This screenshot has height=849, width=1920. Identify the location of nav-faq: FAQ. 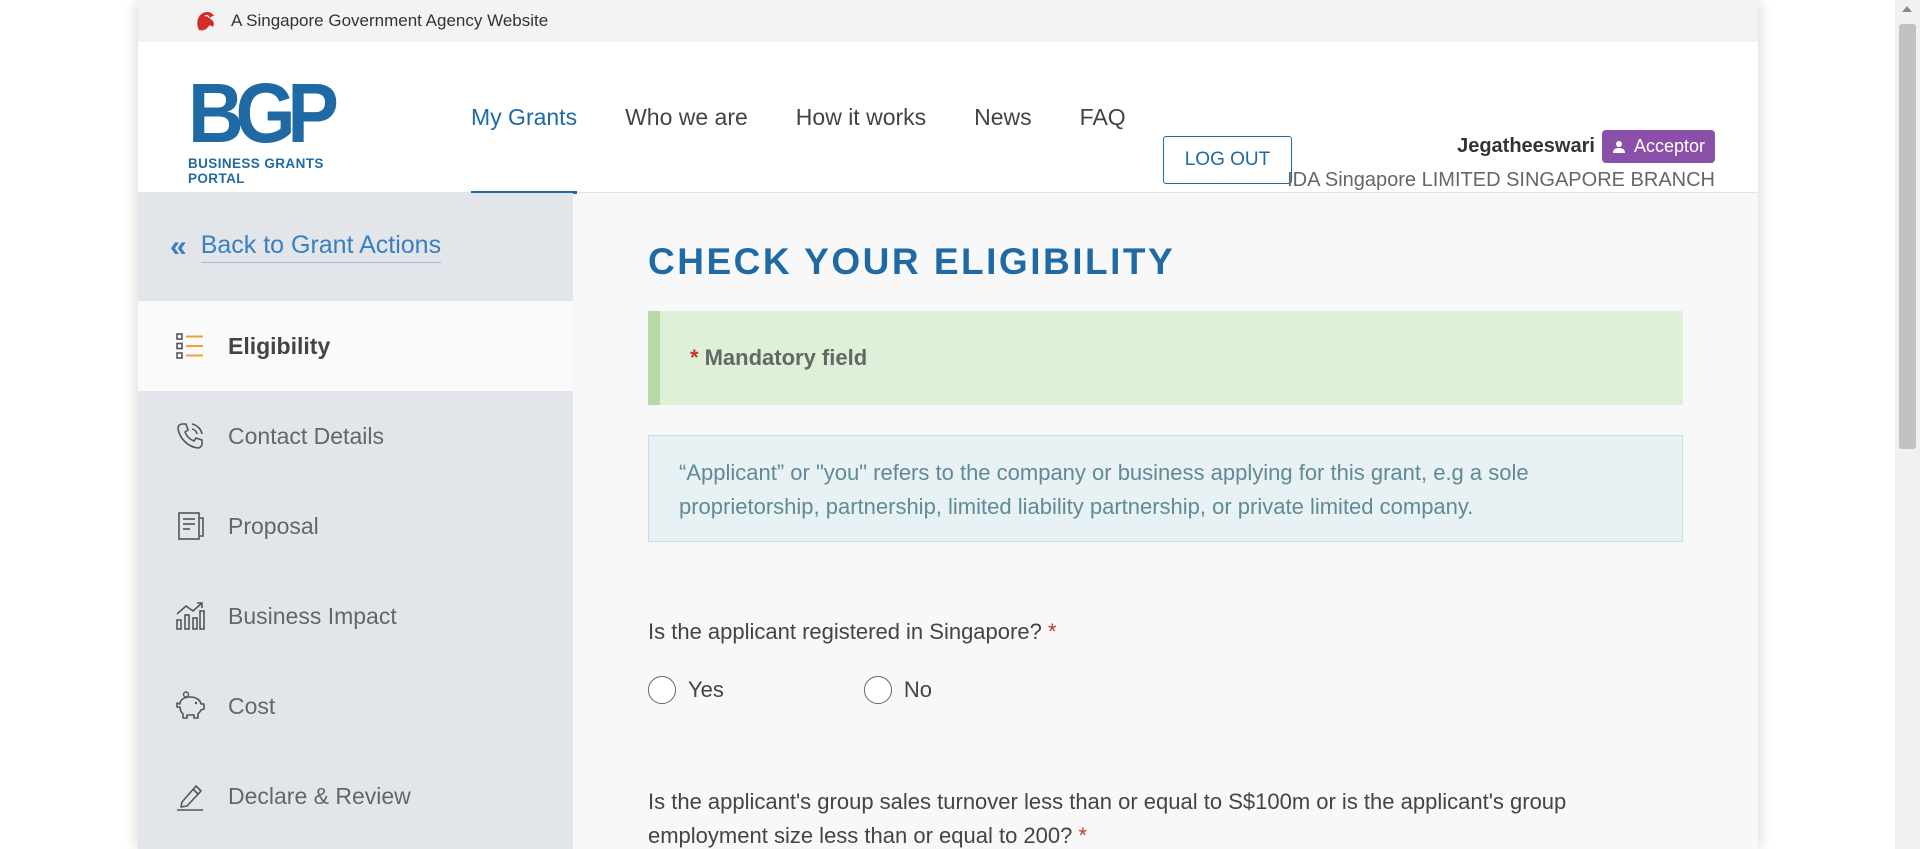
(1103, 117).